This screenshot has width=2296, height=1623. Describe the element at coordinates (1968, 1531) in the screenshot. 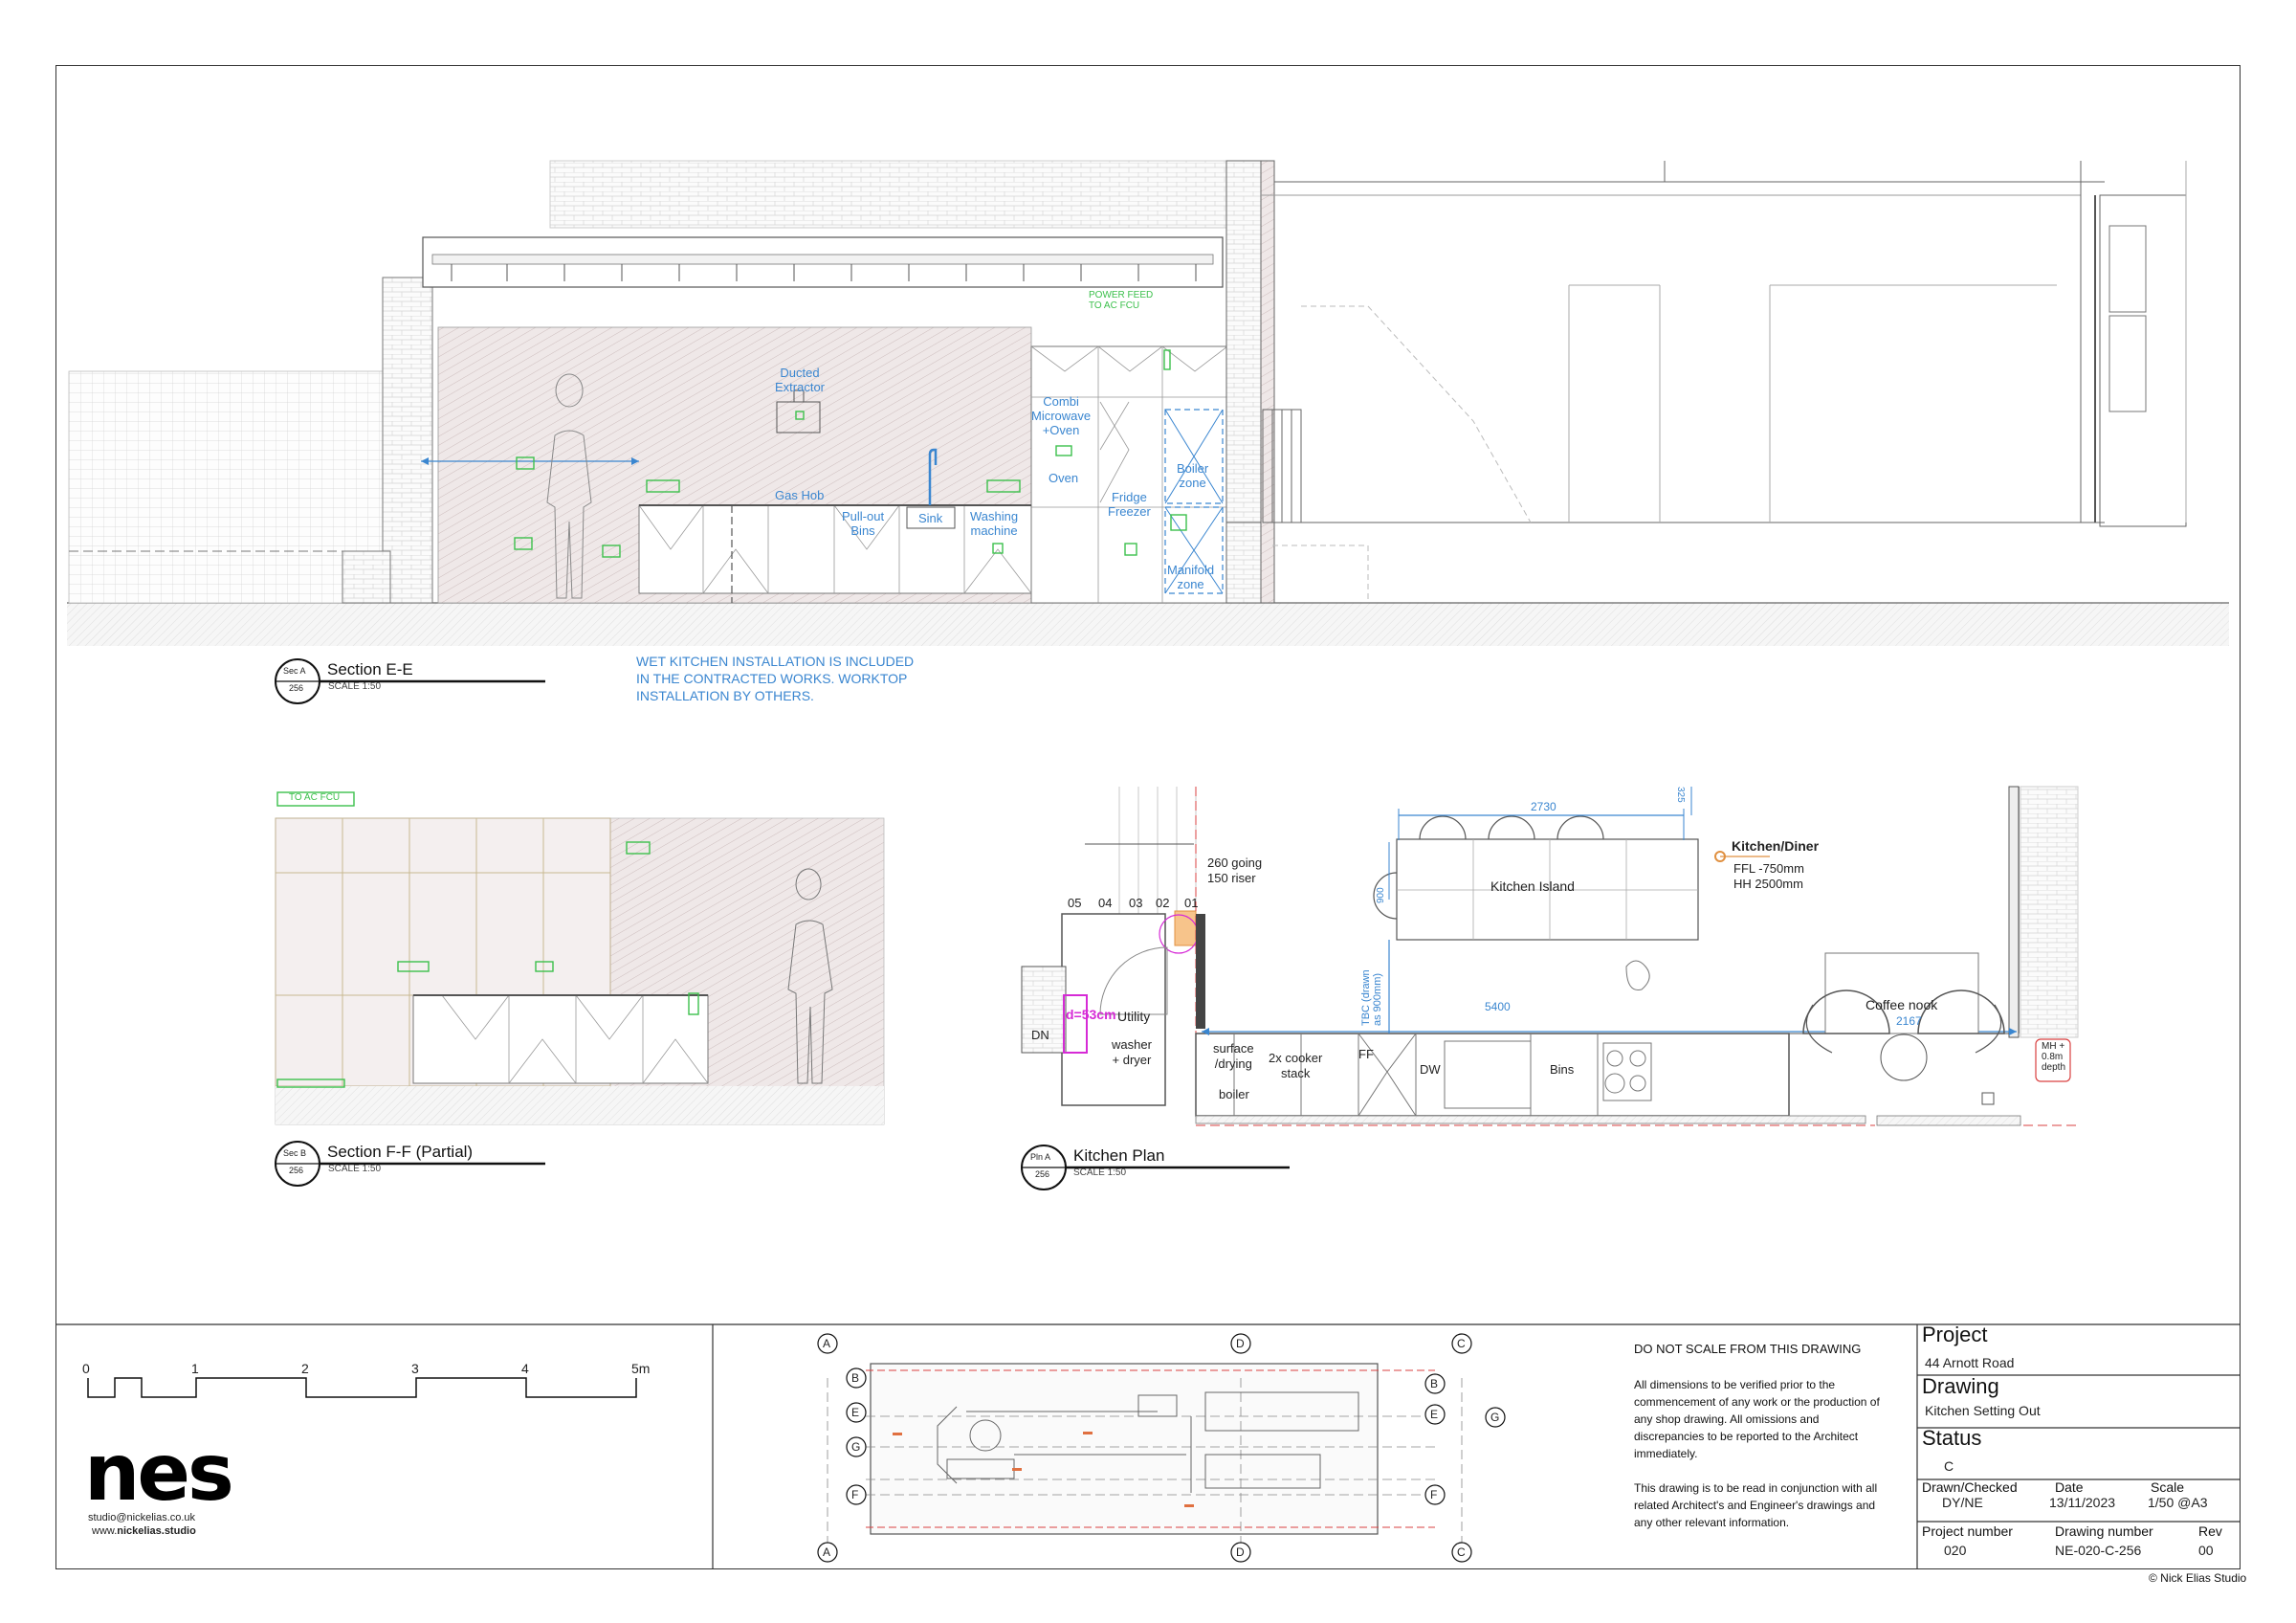

I see `project-number-label: Project number` at that location.